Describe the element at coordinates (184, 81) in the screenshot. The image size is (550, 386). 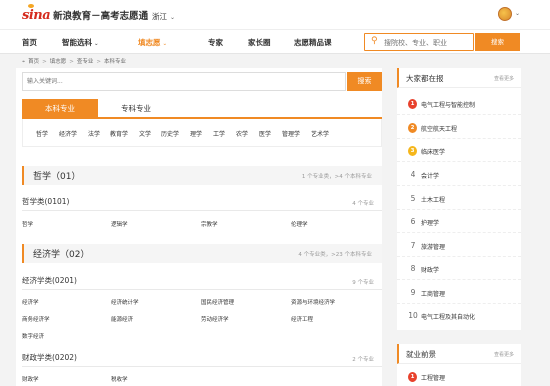
I see `major-search-input` at that location.